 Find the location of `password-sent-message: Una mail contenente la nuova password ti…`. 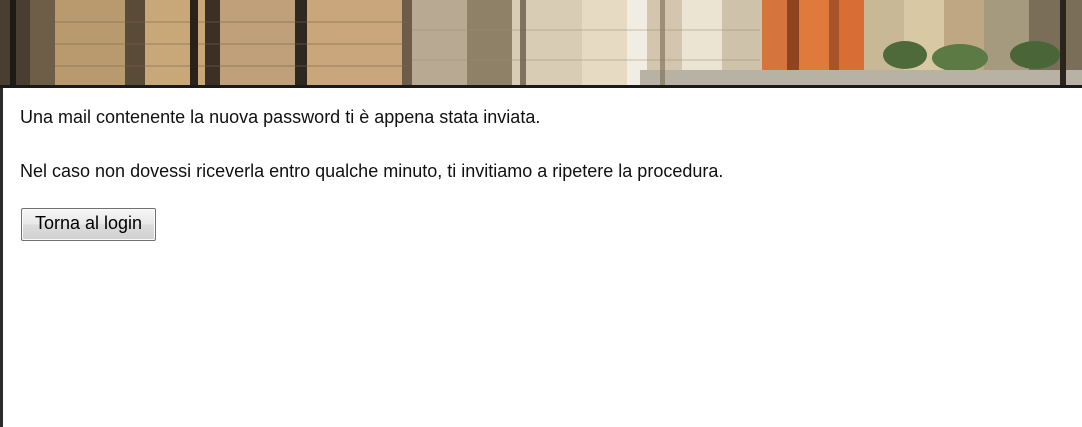

password-sent-message: Una mail contenente la nuova password ti… is located at coordinates (280, 117).